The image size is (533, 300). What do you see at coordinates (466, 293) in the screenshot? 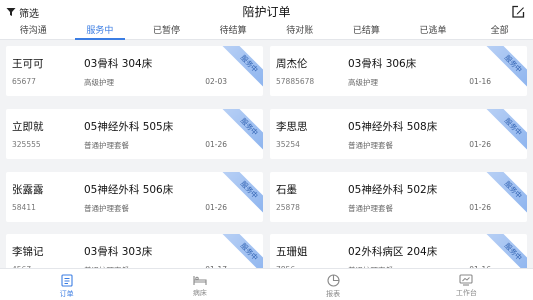
I see `nav-label: 工作台` at bounding box center [466, 293].